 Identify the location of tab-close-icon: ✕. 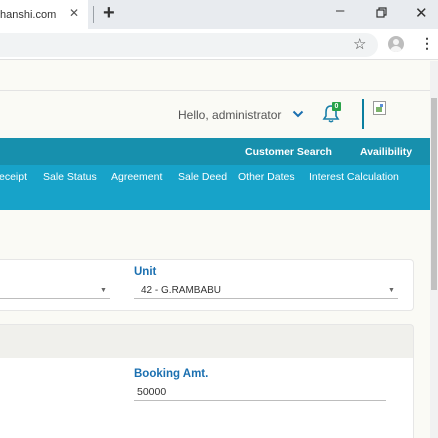
(74, 13).